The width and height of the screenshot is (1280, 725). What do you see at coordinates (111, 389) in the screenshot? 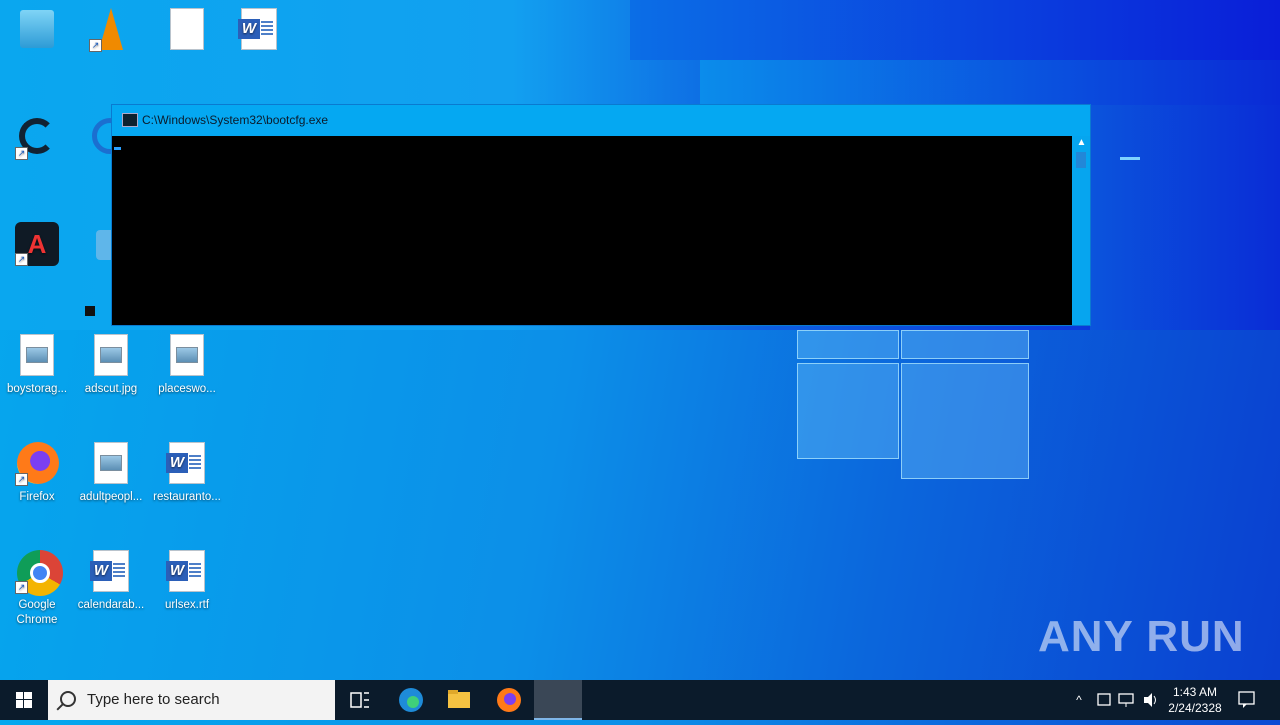
I see `icon-label: adscut.jpg` at bounding box center [111, 389].